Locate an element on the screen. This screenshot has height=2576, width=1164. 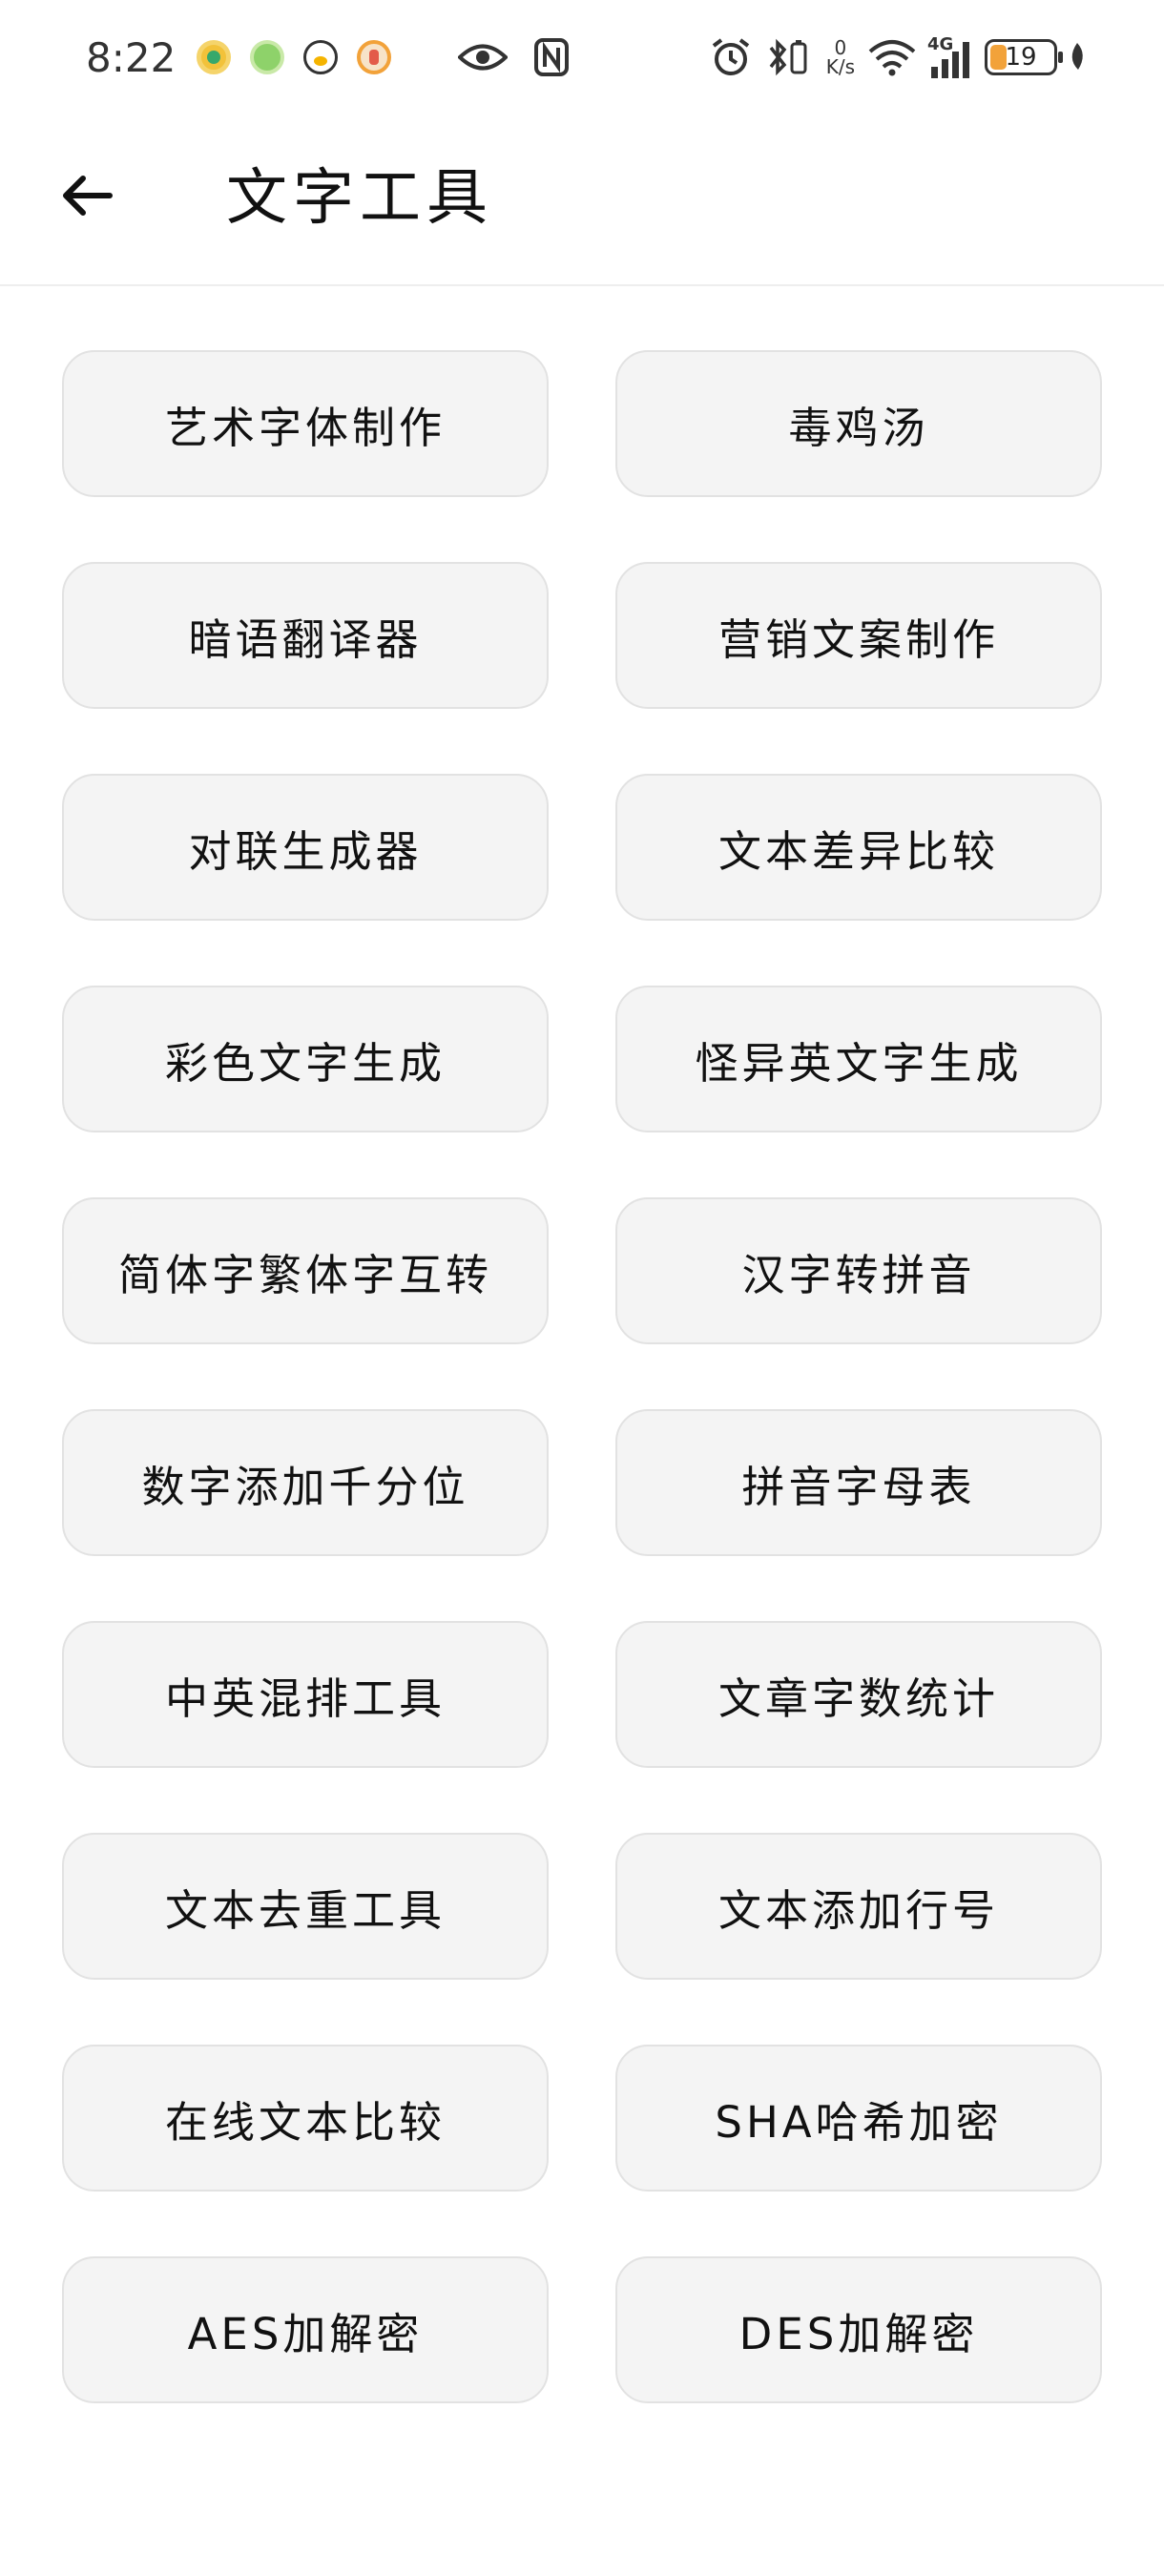
tool-button-couplet-generator: 对联生成器 is located at coordinates (306, 847).